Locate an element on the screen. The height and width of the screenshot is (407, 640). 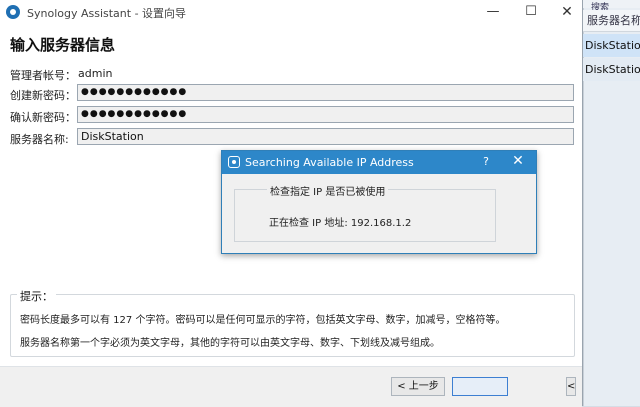
admin-account-value: admin is located at coordinates (95, 73).